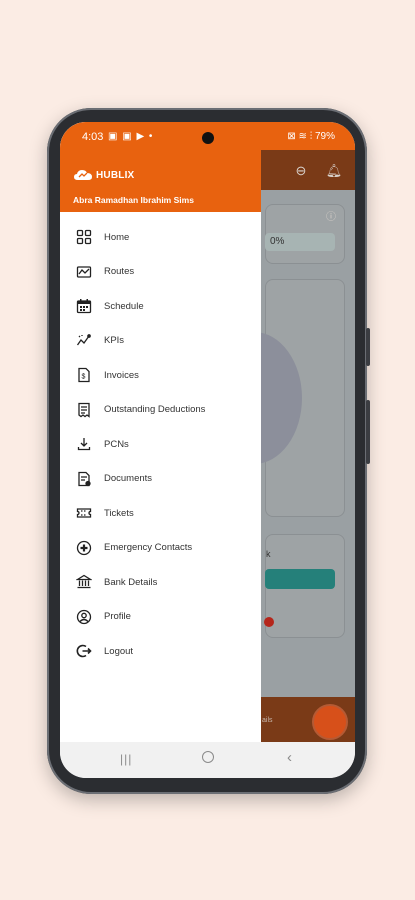 The width and height of the screenshot is (415, 900). What do you see at coordinates (84, 306) in the screenshot?
I see `calendar-icon` at bounding box center [84, 306].